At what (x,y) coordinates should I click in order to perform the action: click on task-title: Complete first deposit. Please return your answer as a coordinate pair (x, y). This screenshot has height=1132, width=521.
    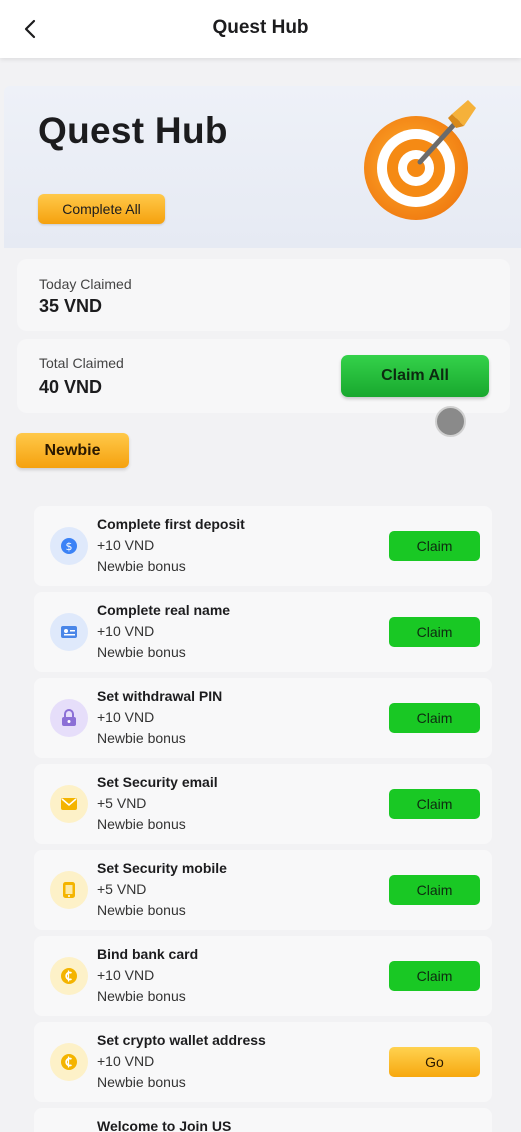
    Looking at the image, I should click on (171, 524).